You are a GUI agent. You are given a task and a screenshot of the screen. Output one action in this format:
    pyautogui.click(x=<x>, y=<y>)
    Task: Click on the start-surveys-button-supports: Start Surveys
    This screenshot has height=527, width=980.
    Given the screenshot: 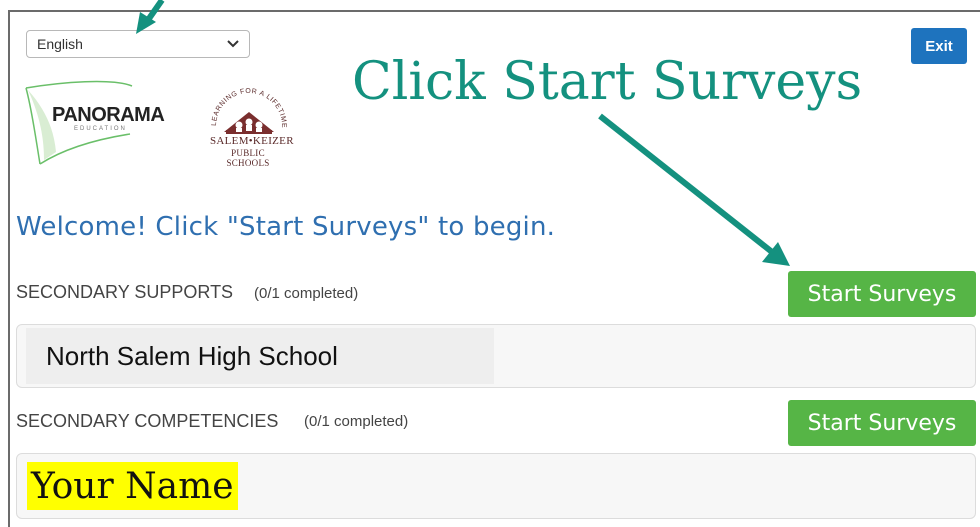 What is the action you would take?
    pyautogui.click(x=882, y=294)
    